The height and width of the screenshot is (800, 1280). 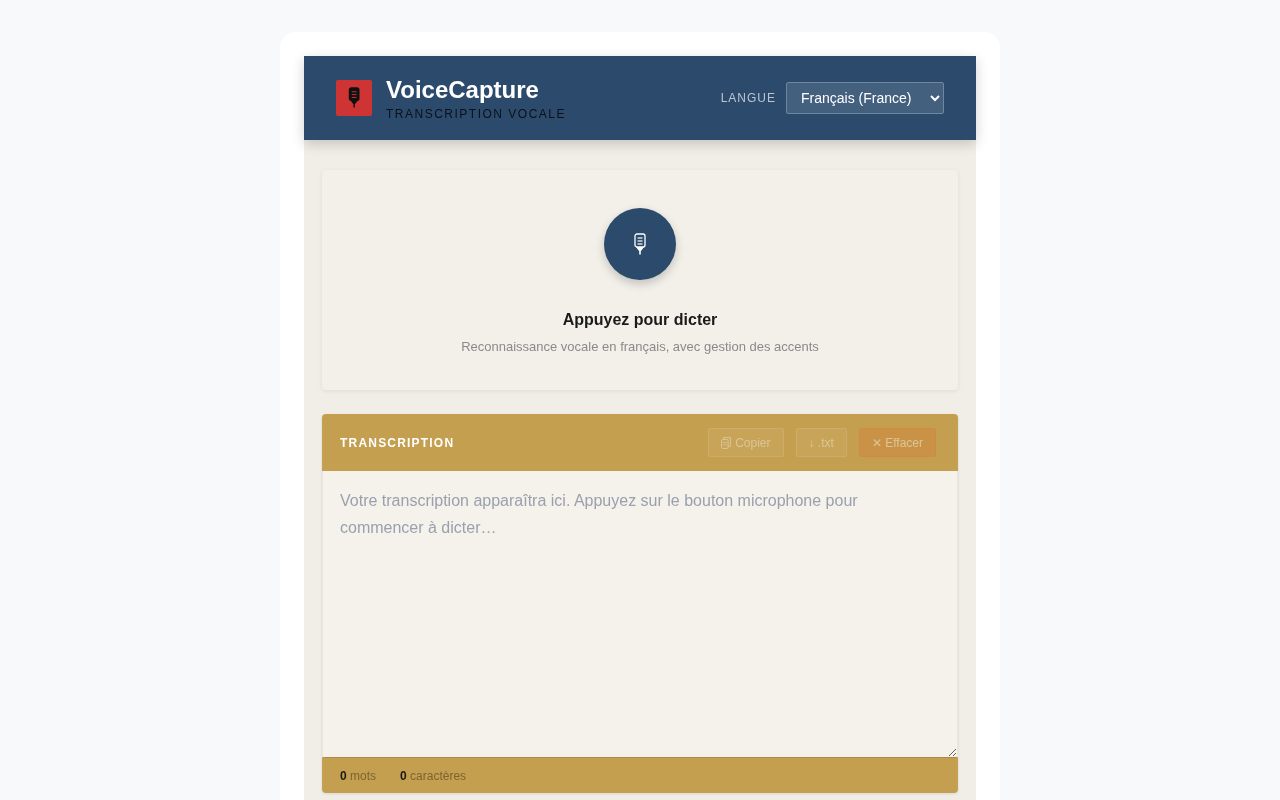 What do you see at coordinates (358, 775) in the screenshot?
I see `stat-count: 0 mots` at bounding box center [358, 775].